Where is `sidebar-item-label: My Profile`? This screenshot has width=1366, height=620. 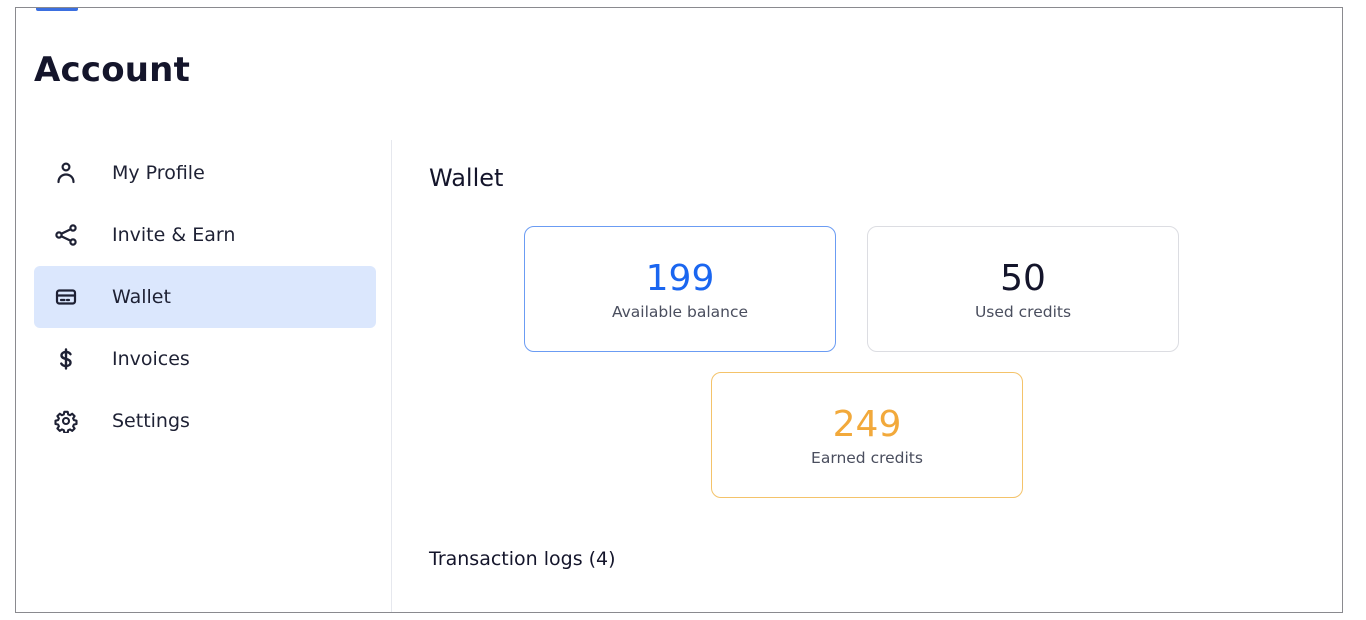 sidebar-item-label: My Profile is located at coordinates (158, 173).